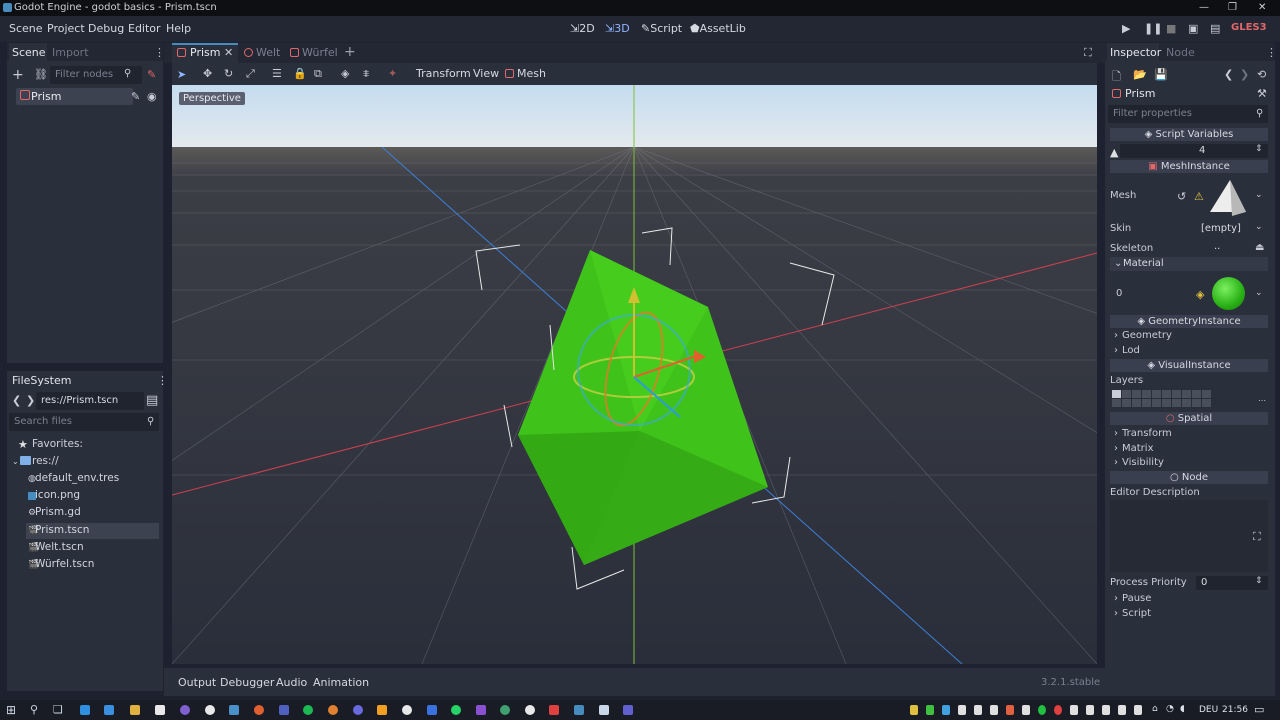 The image size is (1280, 720). I want to click on history-icon: ⟲, so click(1261, 74).